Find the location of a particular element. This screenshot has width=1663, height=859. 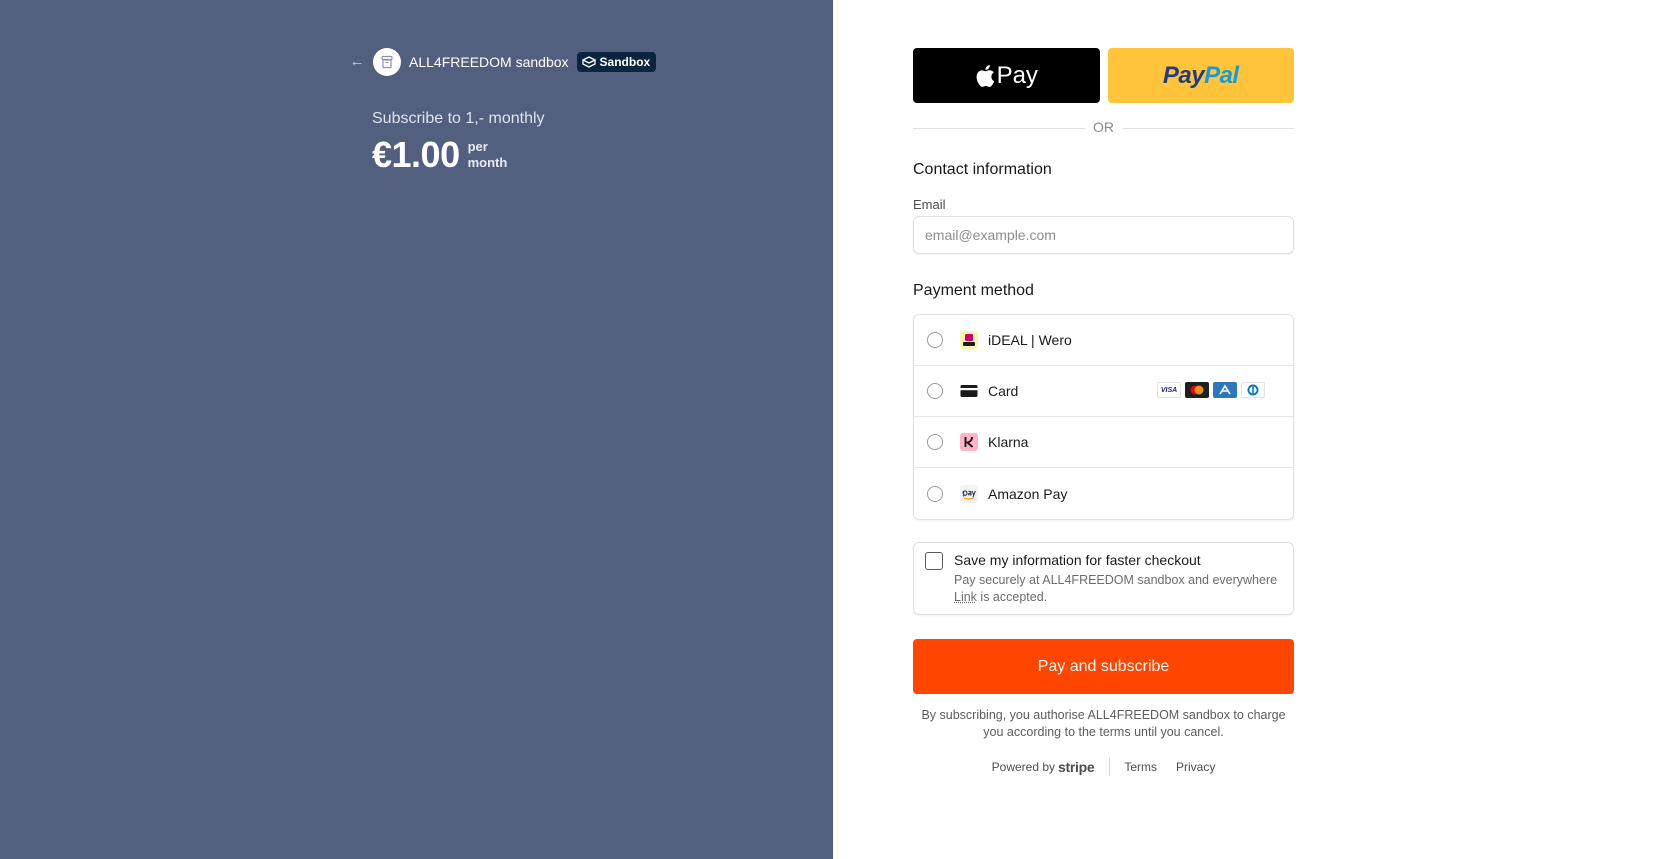

payment-method-label: Card is located at coordinates (1003, 391).